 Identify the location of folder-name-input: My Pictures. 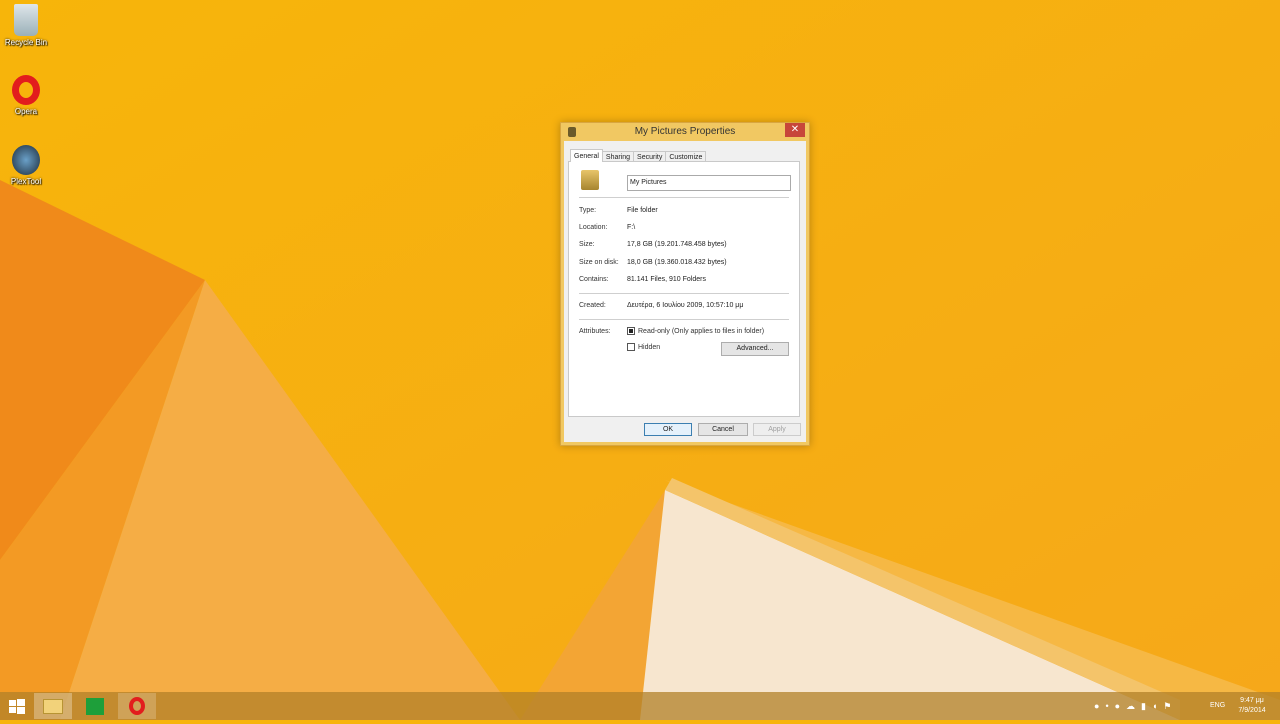
(709, 183).